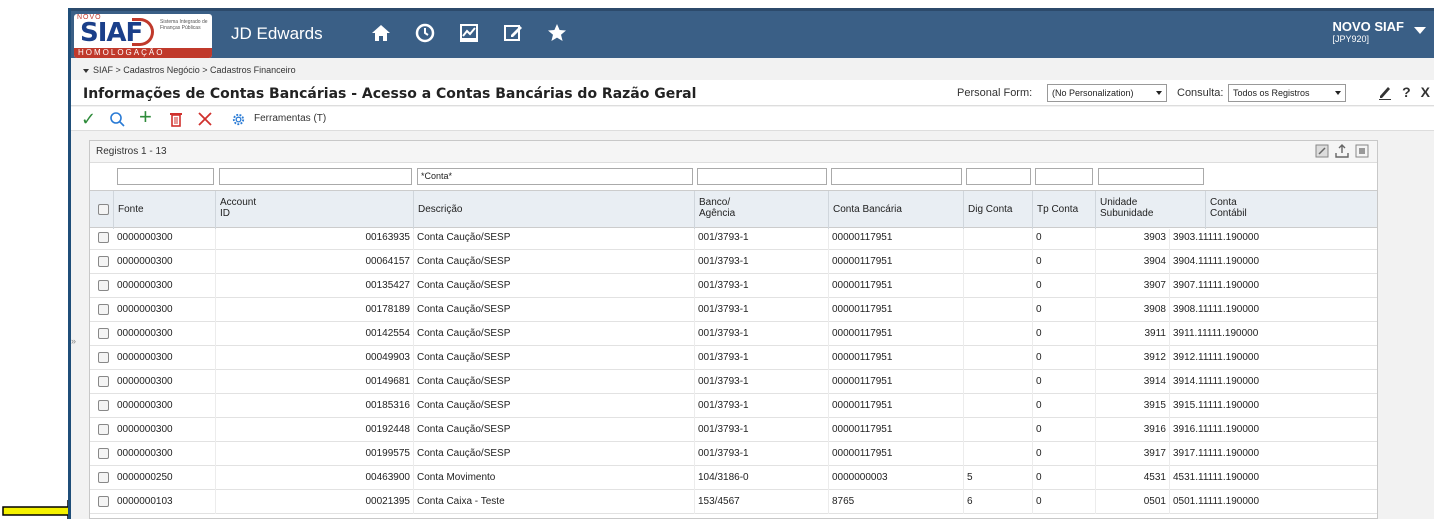  Describe the element at coordinates (1064, 176) in the screenshot. I see `filter-tp-conta` at that location.